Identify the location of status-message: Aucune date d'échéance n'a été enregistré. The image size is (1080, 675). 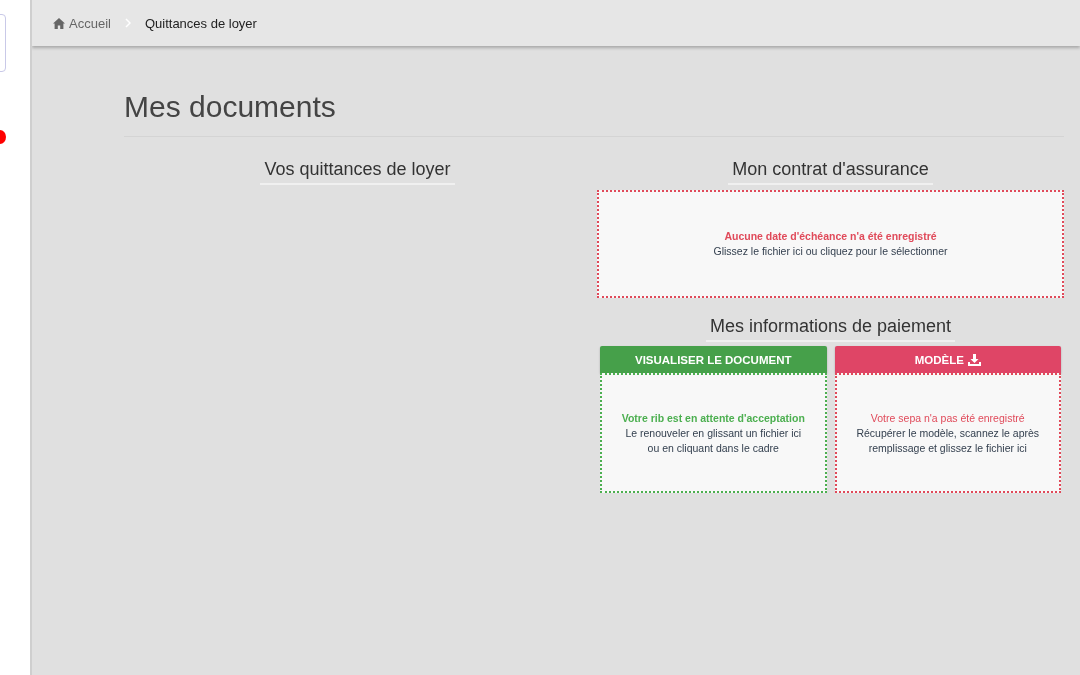
(830, 236).